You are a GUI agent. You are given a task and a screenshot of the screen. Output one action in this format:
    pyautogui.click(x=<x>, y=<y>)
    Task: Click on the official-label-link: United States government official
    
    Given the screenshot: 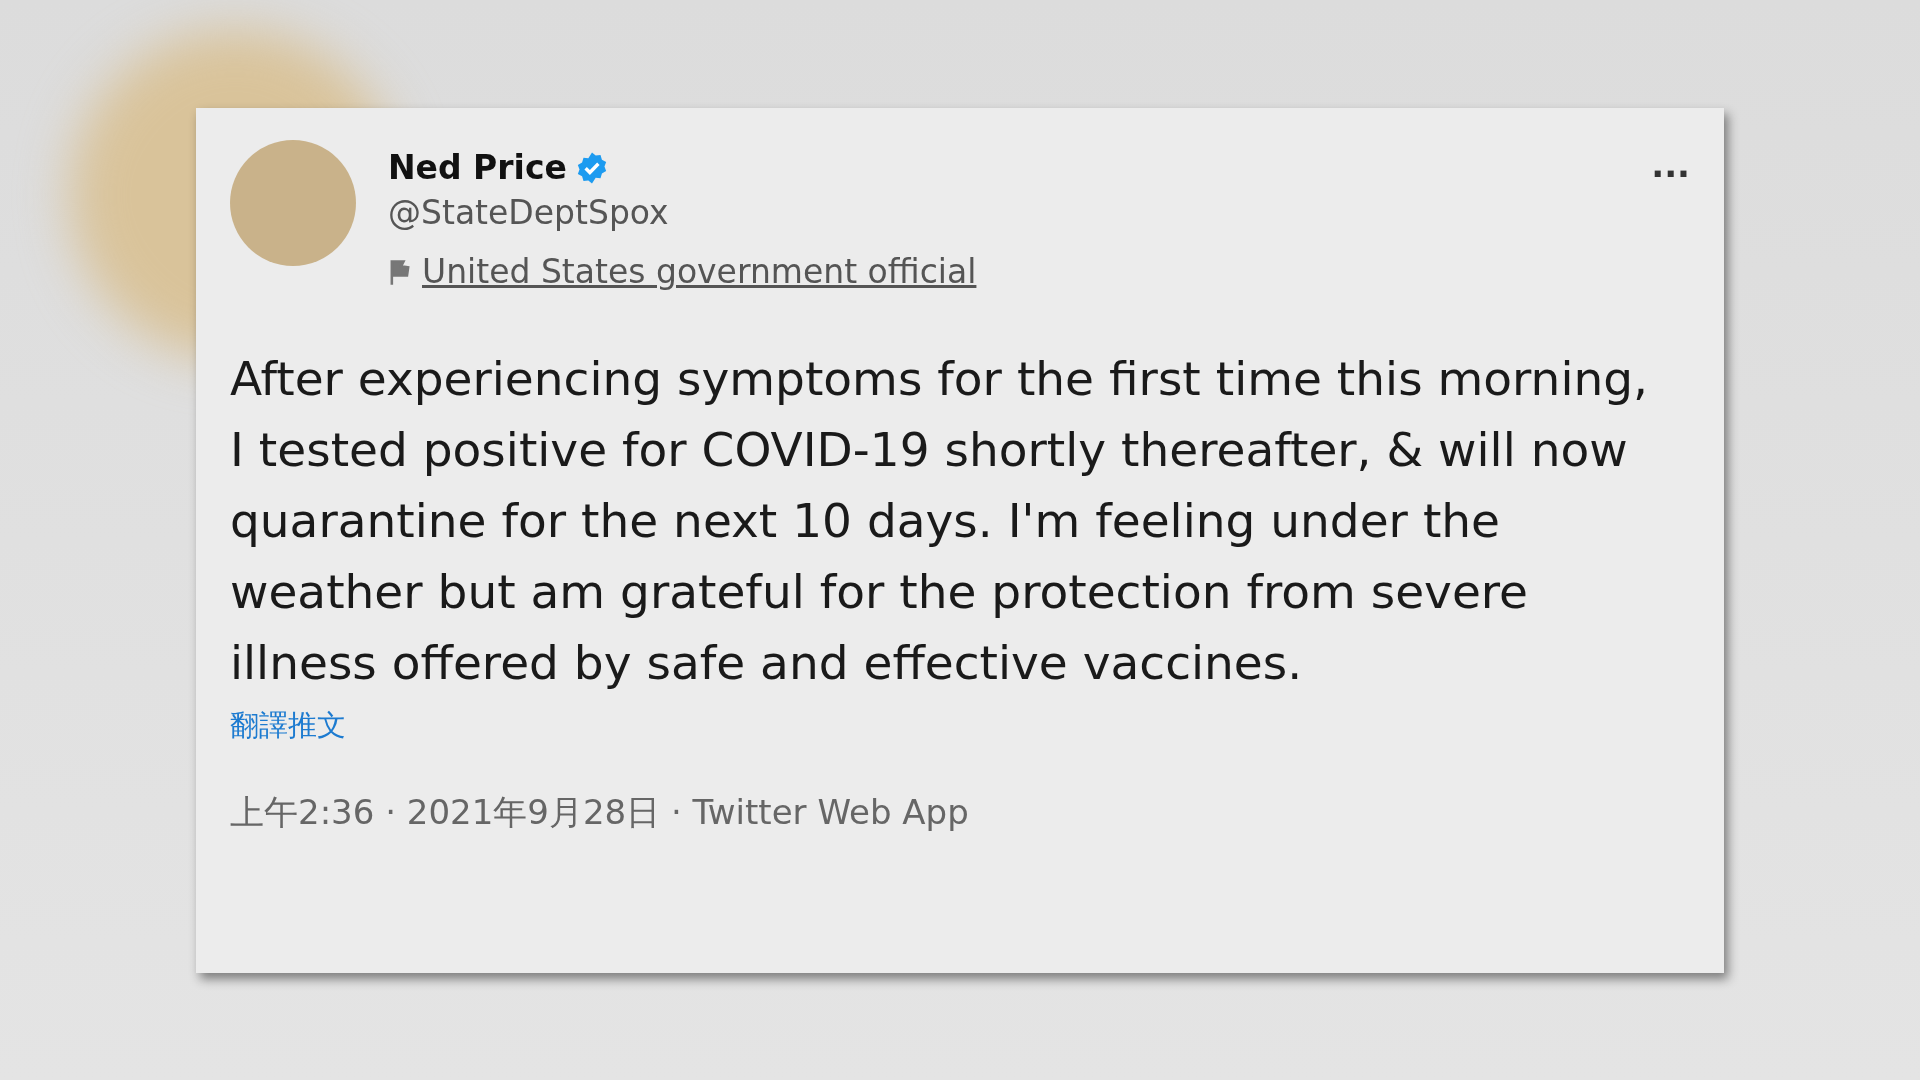 What is the action you would take?
    pyautogui.click(x=699, y=271)
    